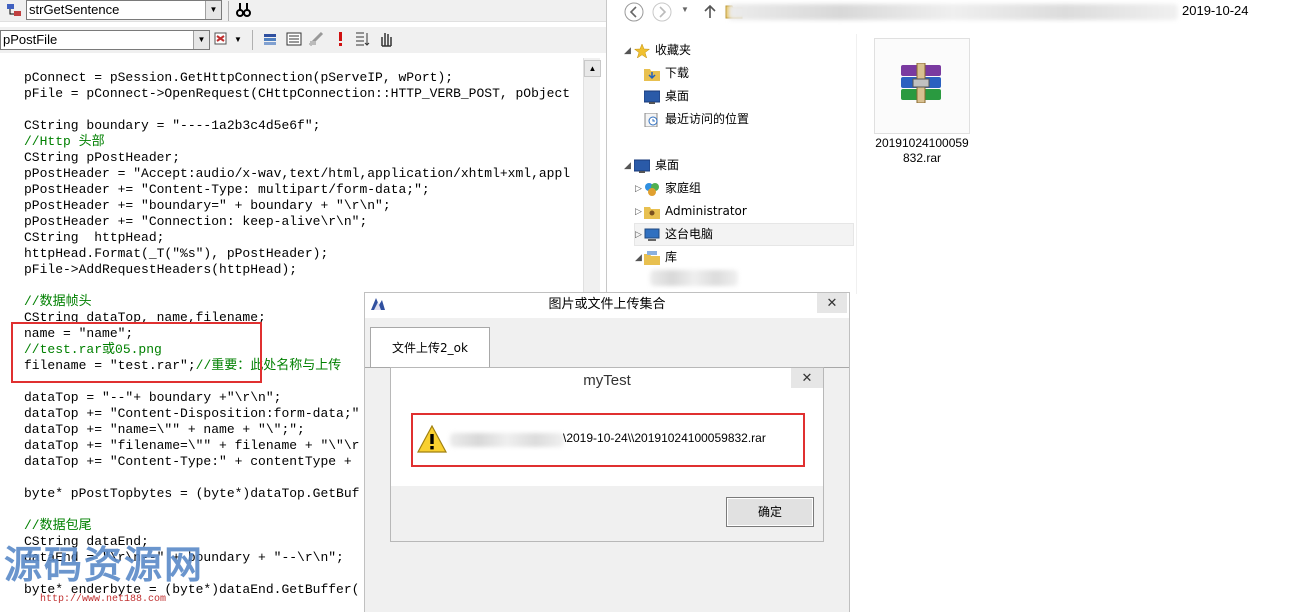 Image resolution: width=1296 pixels, height=612 pixels. What do you see at coordinates (136, 352) in the screenshot?
I see `code-highlight-box` at bounding box center [136, 352].